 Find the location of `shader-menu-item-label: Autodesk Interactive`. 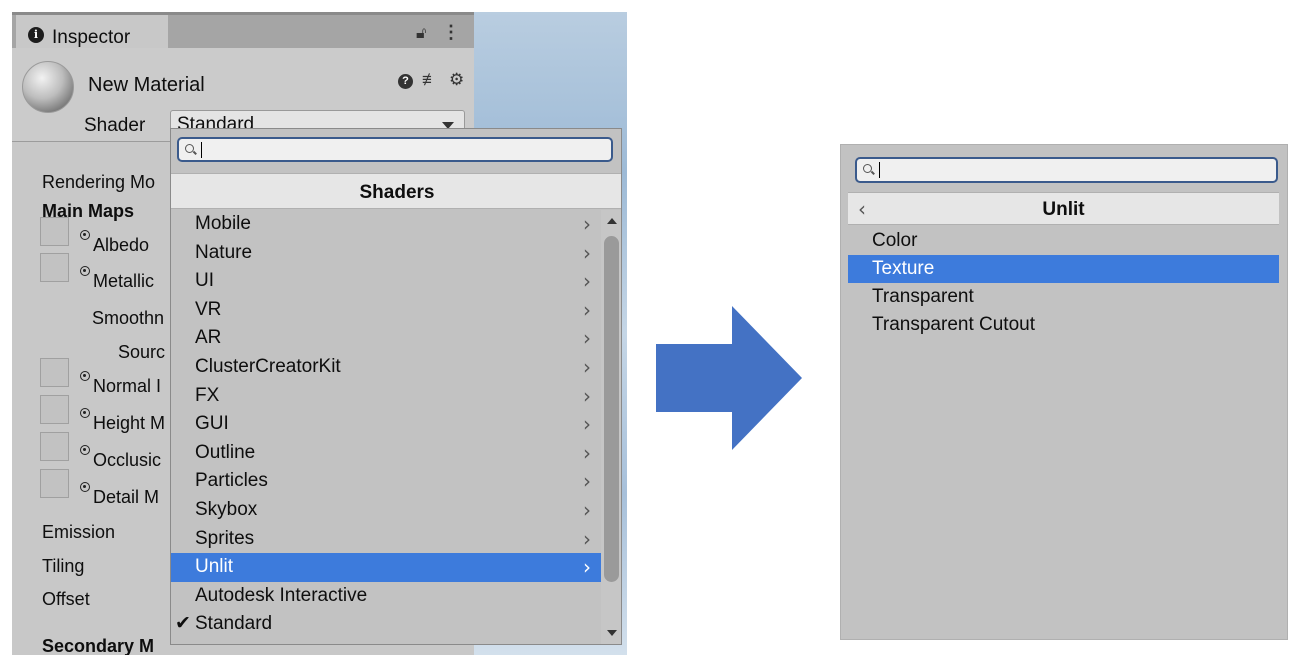

shader-menu-item-label: Autodesk Interactive is located at coordinates (281, 595).